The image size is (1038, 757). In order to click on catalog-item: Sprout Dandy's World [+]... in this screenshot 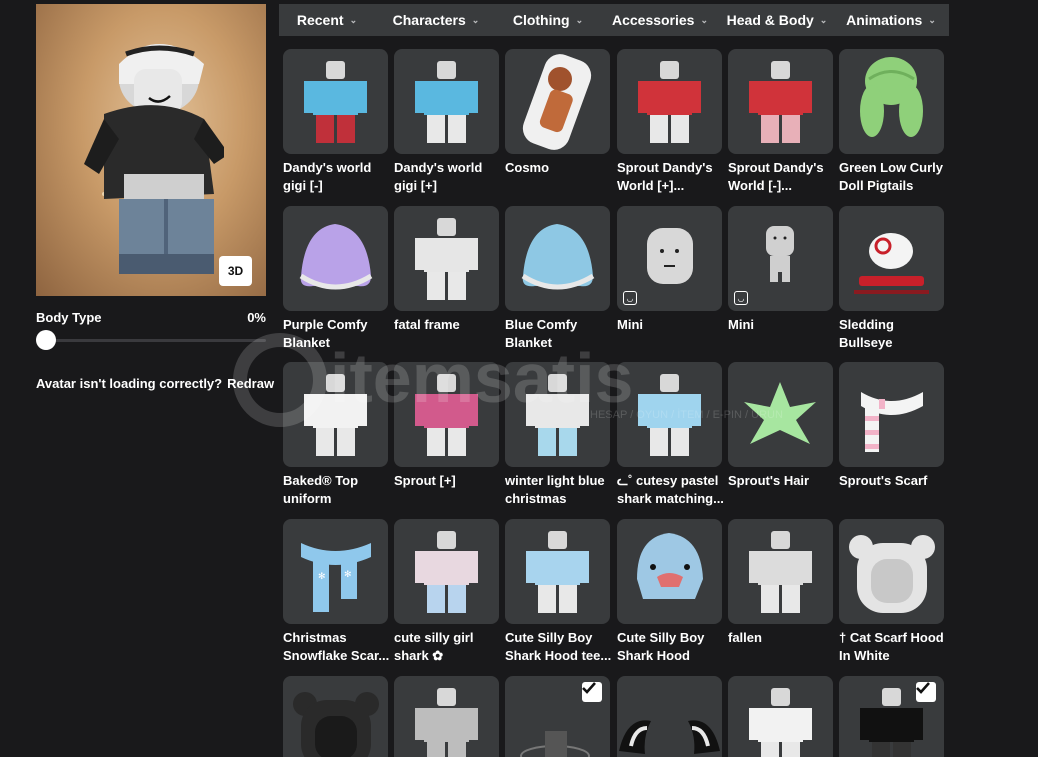, I will do `click(669, 122)`.